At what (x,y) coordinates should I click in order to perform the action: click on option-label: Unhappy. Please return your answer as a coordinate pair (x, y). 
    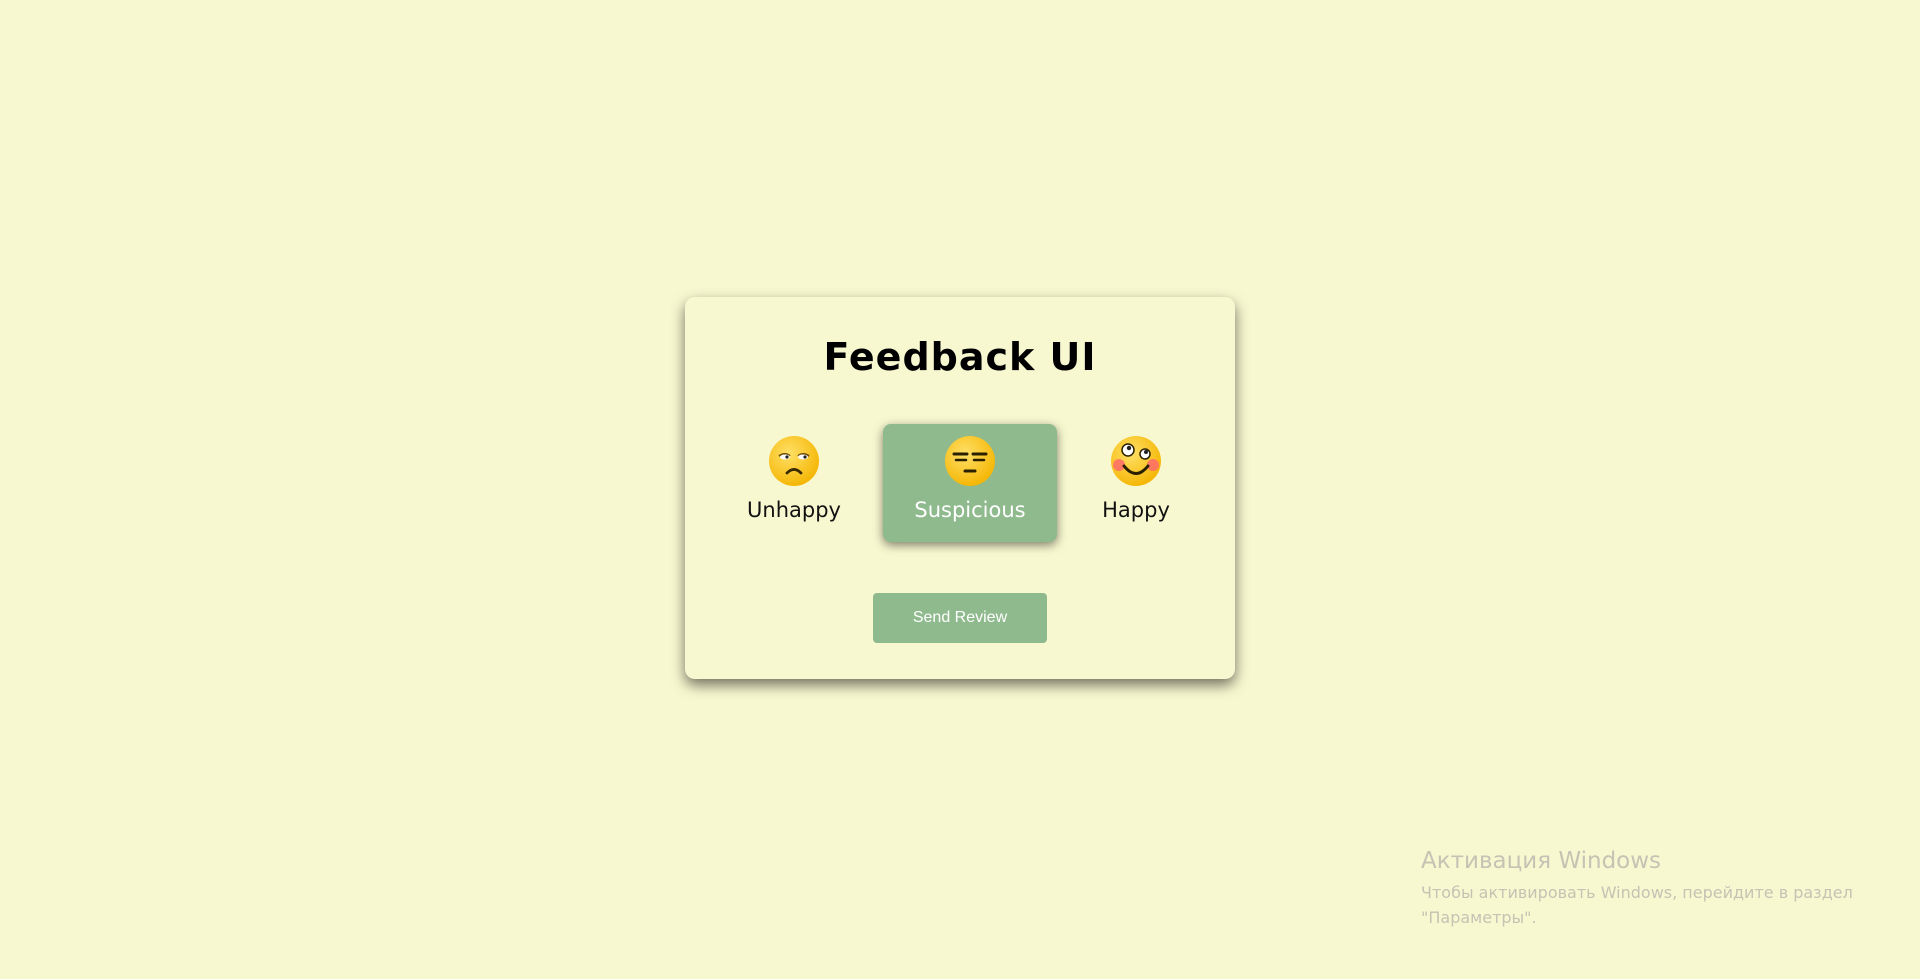
    Looking at the image, I should click on (794, 510).